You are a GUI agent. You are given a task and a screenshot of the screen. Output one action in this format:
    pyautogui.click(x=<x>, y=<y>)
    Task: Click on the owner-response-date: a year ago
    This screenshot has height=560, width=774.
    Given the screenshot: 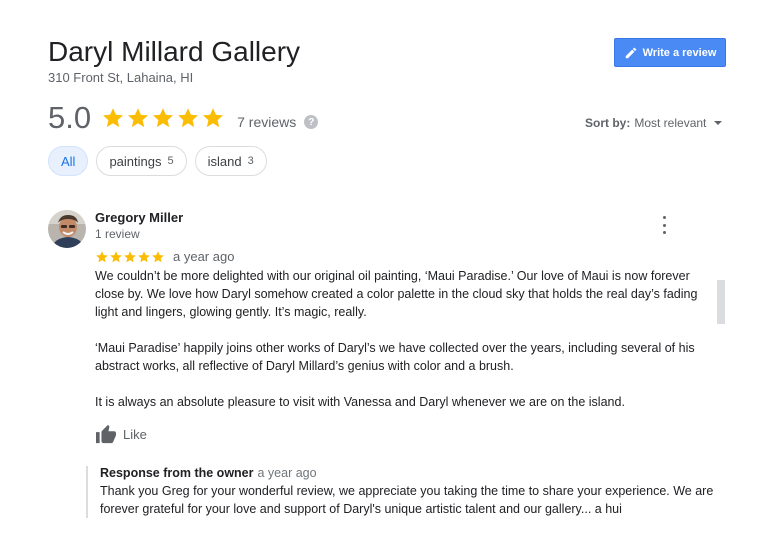 What is the action you would take?
    pyautogui.click(x=287, y=473)
    